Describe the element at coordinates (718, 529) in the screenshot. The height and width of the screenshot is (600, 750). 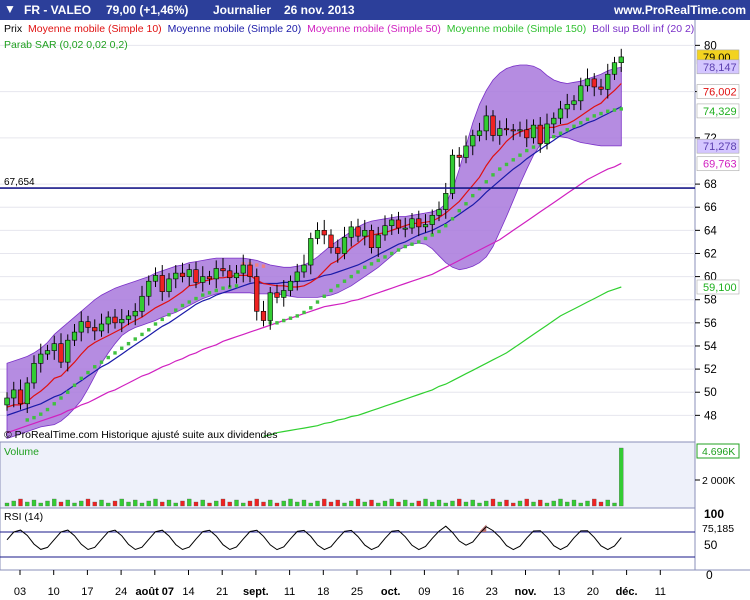
I see `rsi-value: 75,185` at that location.